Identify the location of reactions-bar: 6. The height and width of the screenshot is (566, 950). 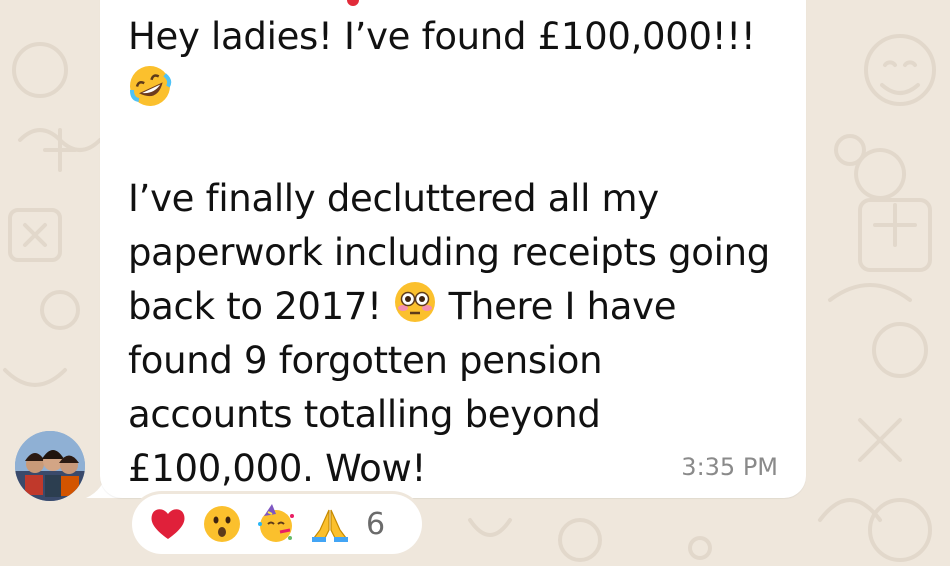
(277, 524).